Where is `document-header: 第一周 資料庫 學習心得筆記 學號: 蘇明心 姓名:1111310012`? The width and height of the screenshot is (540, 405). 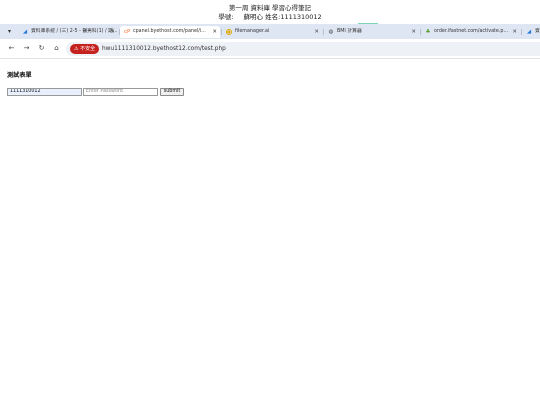
document-header: 第一周 資料庫 學習心得筆記 學號: 蘇明心 姓名:1111310012 is located at coordinates (270, 12).